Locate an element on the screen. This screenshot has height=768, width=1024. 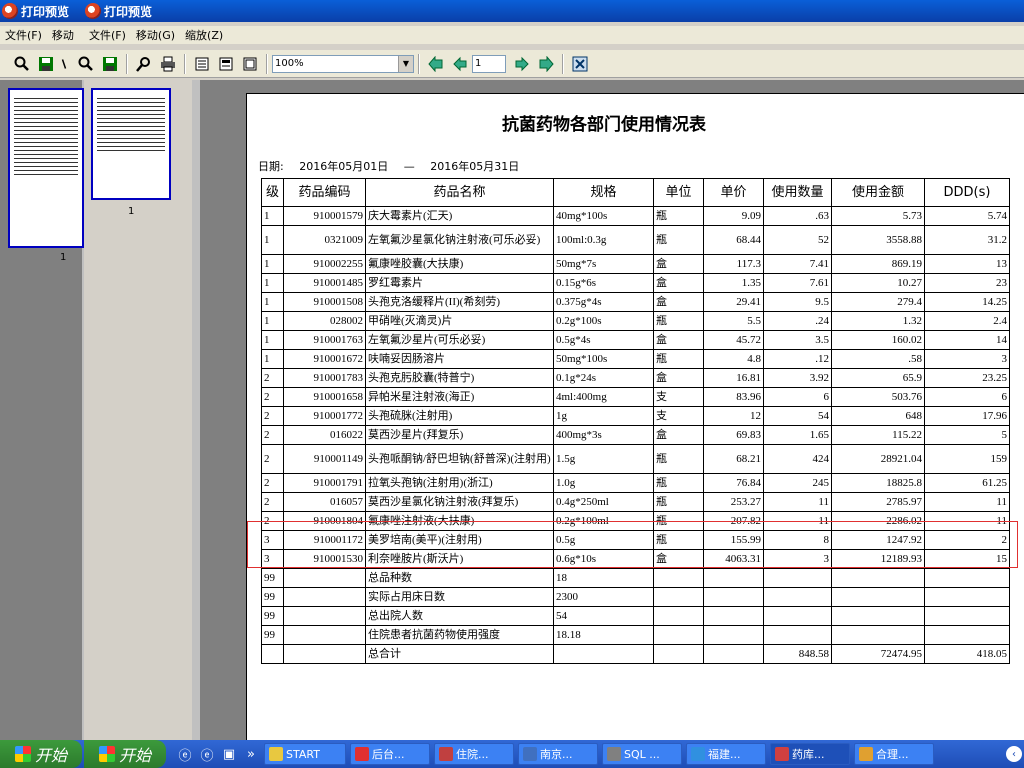
table-cell: 3558.88 is located at coordinates (878, 240).